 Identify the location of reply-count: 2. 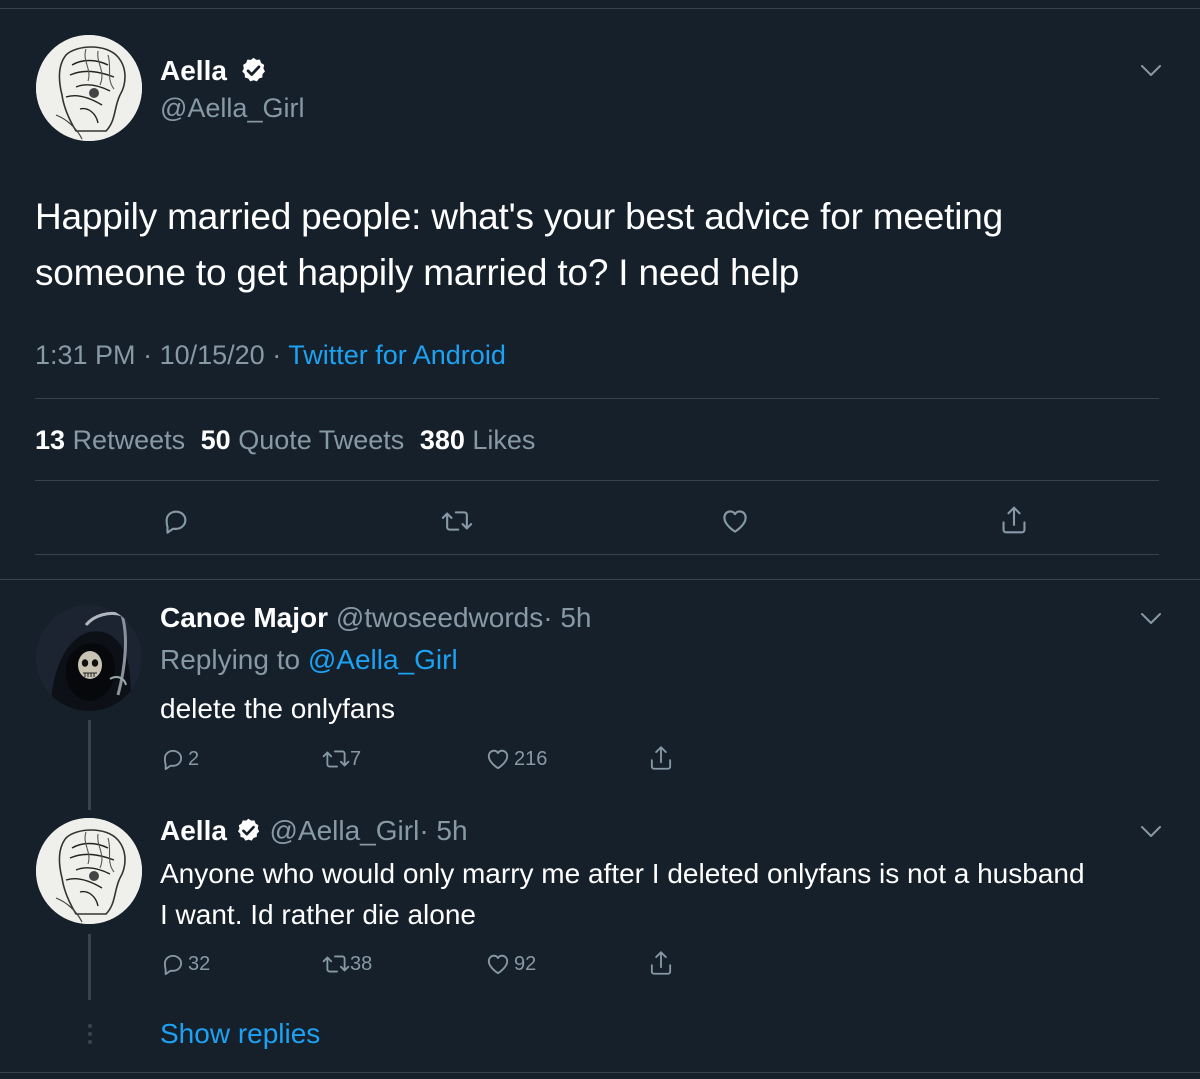
(194, 758).